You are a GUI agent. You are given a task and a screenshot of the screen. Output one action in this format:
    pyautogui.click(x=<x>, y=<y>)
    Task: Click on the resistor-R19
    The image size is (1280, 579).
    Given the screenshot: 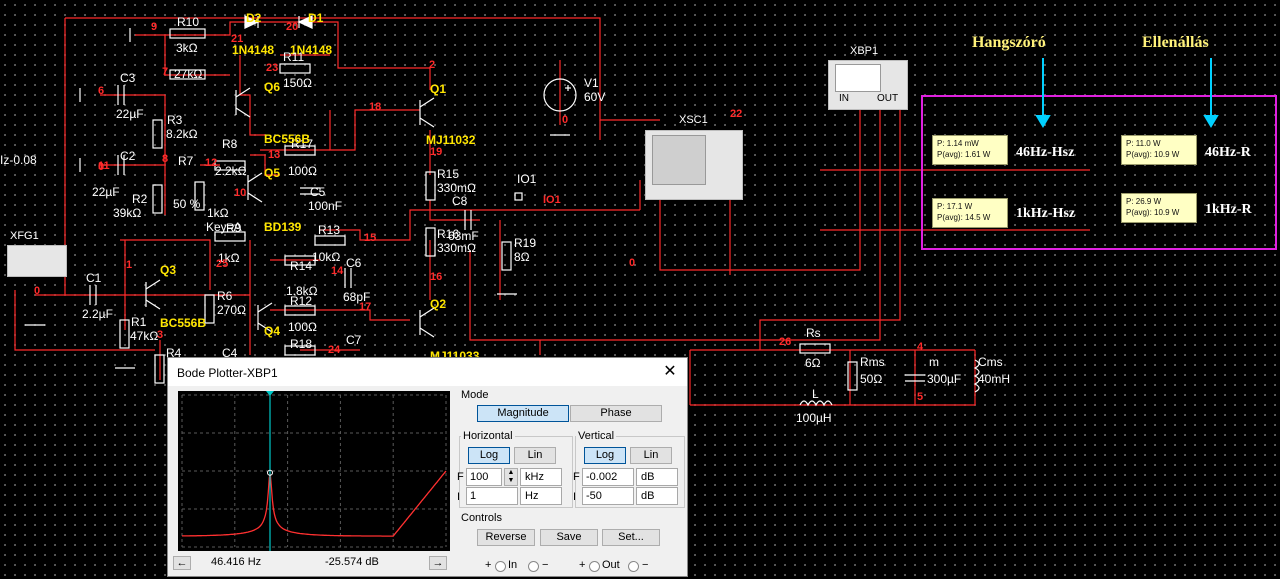 What is the action you would take?
    pyautogui.click(x=506, y=256)
    